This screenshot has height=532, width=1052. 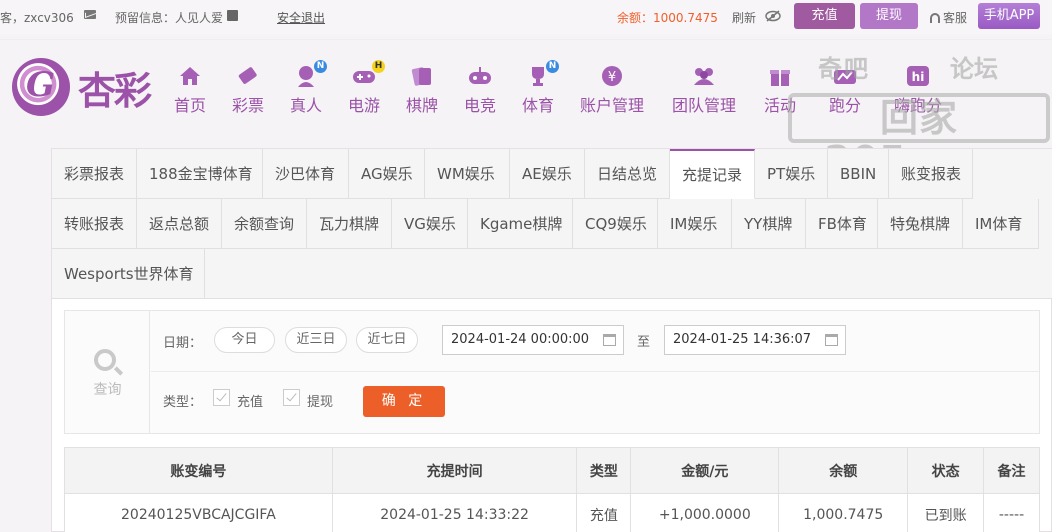 What do you see at coordinates (948, 17) in the screenshot?
I see `customer-service-link: 客服` at bounding box center [948, 17].